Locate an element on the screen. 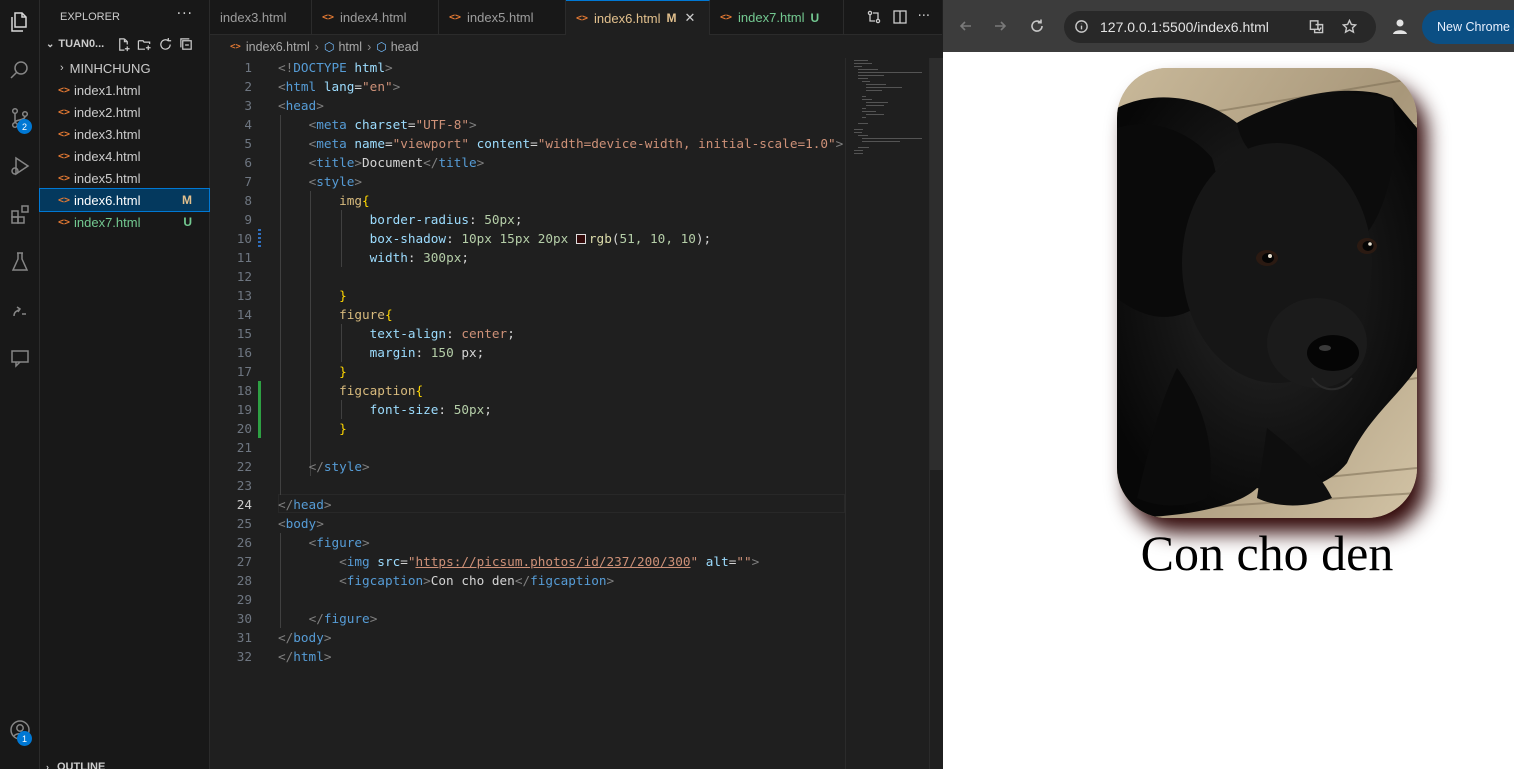 The height and width of the screenshot is (769, 1514). run-debug-icon is located at coordinates (20, 166).